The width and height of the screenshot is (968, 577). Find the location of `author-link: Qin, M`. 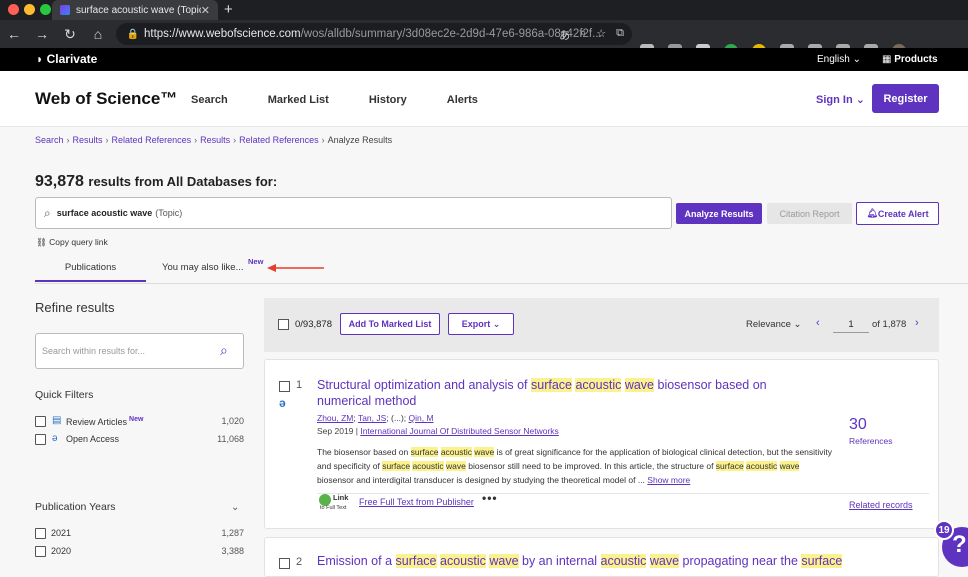

author-link: Qin, M is located at coordinates (421, 418).